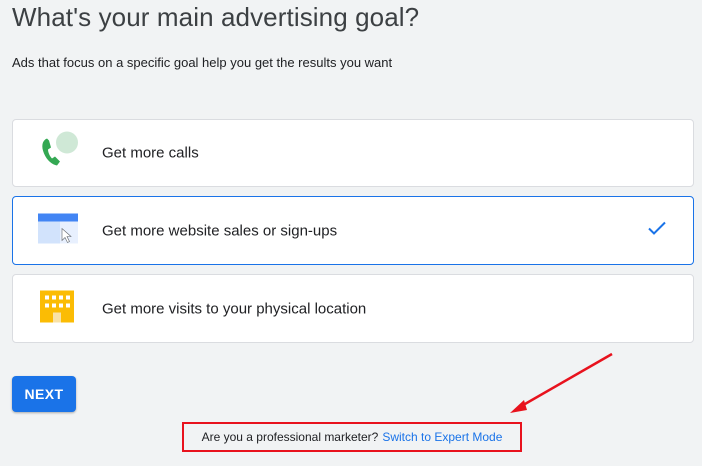 The image size is (702, 466). What do you see at coordinates (353, 153) in the screenshot?
I see `goal-card-calls: Get more calls` at bounding box center [353, 153].